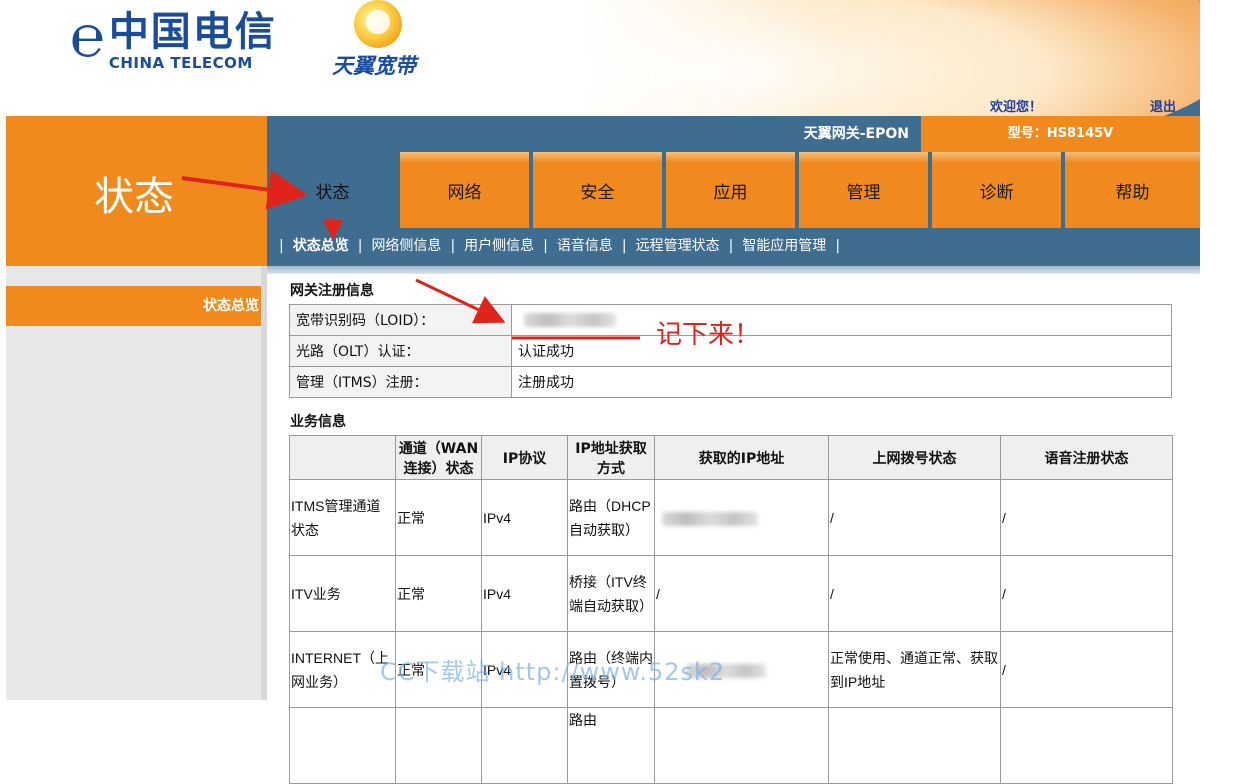  What do you see at coordinates (731, 745) in the screenshot?
I see `table-row: 路由` at bounding box center [731, 745].